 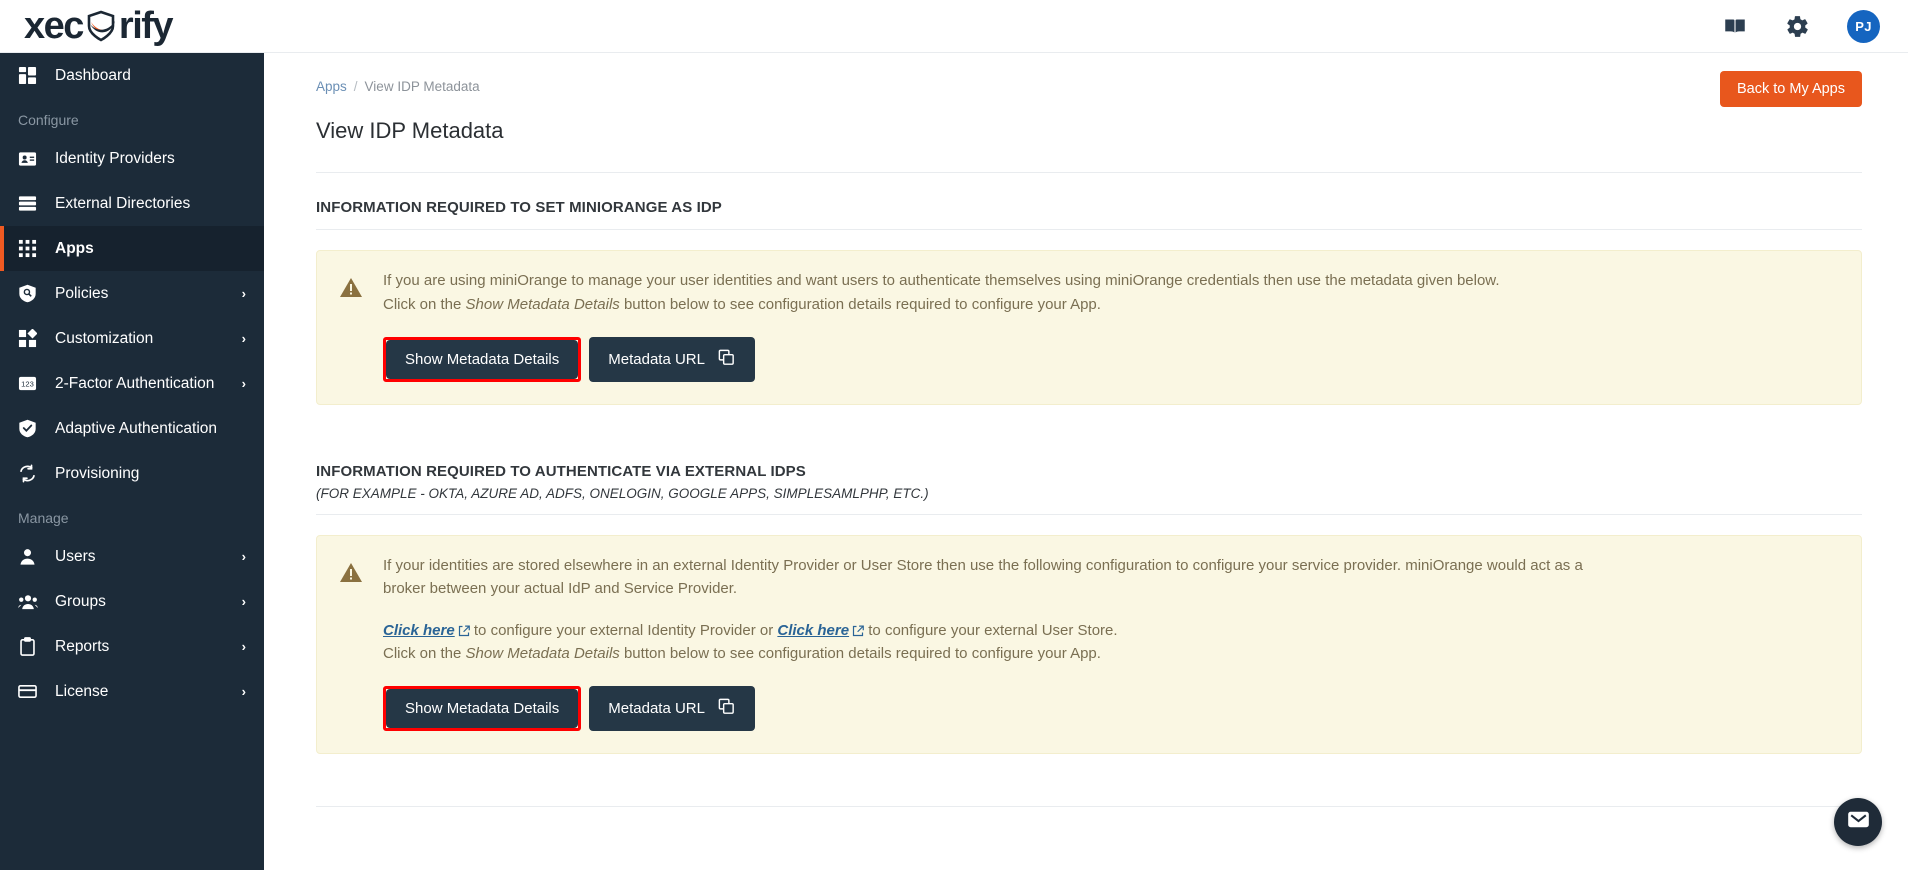 I want to click on breadcrumb: Apps / View IDP Metadata, so click(x=1089, y=86).